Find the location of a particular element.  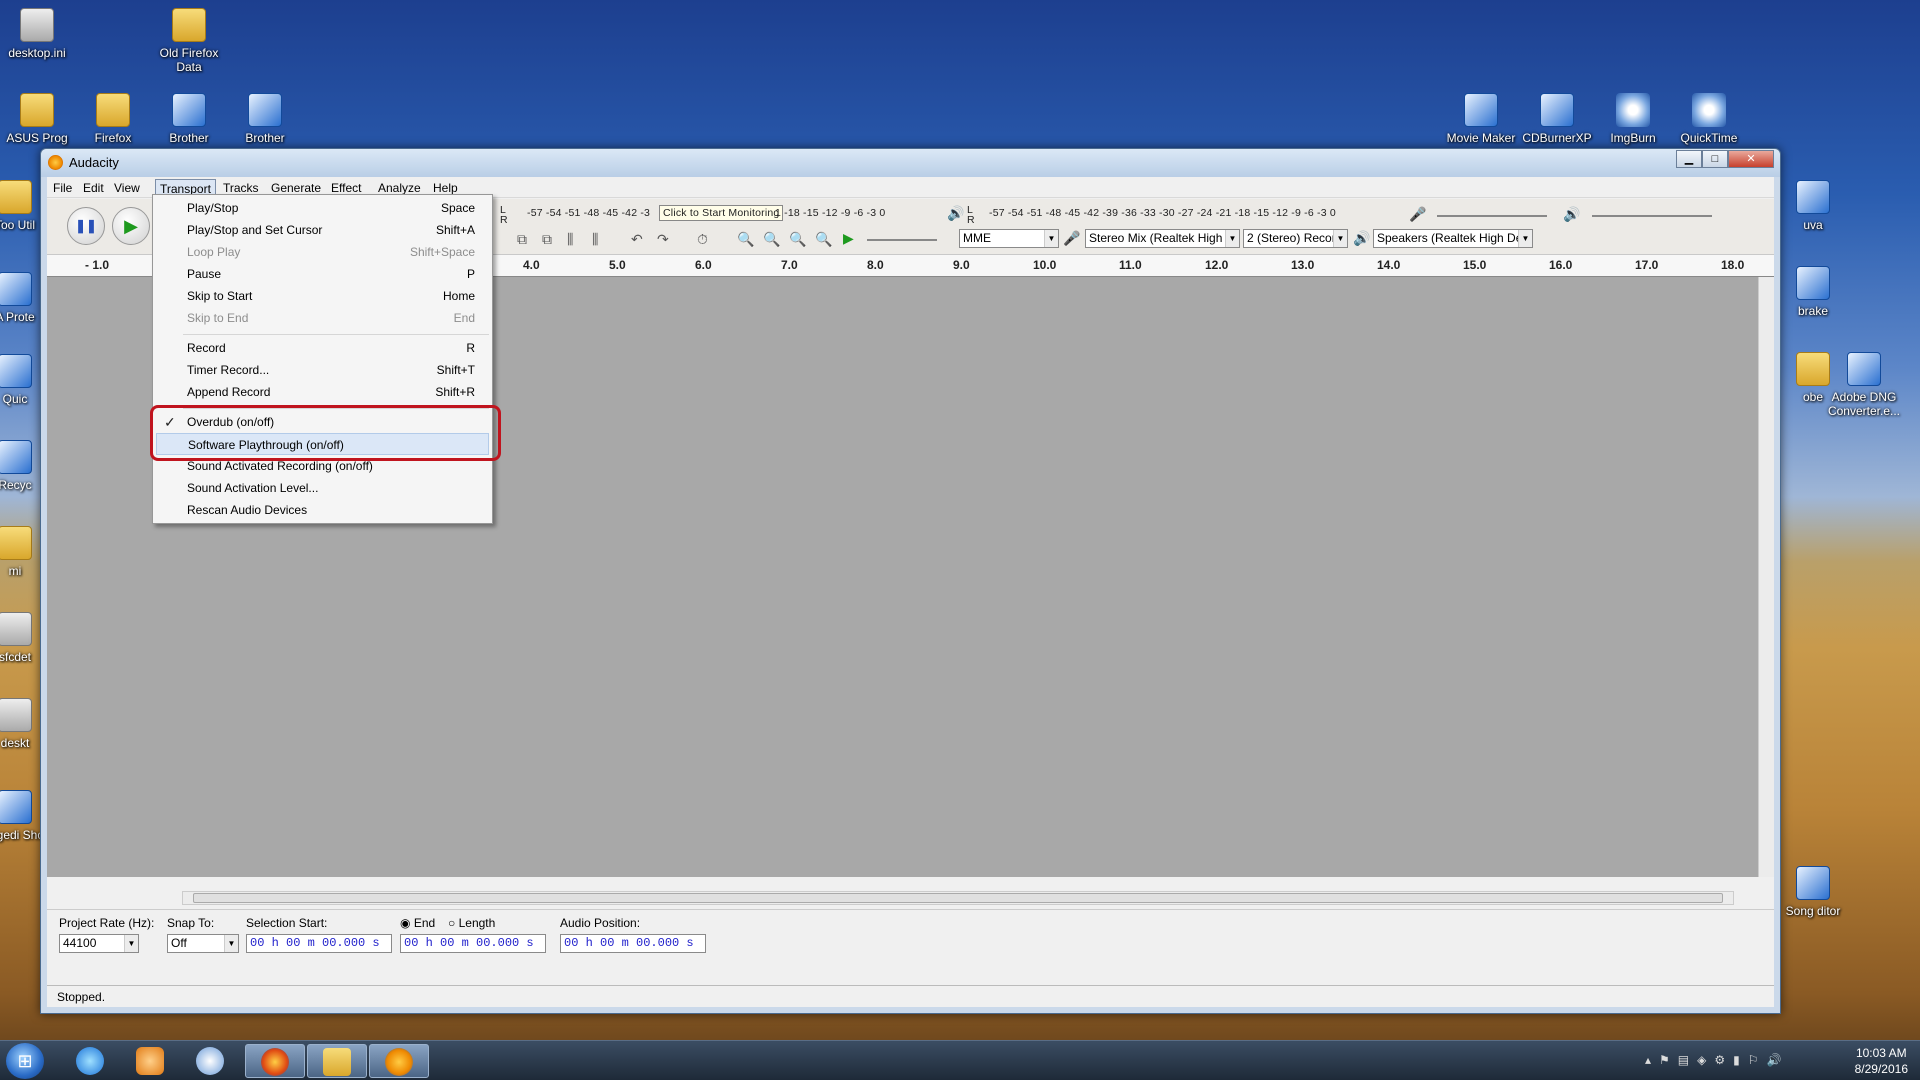

title-bar: Audacity ▁ □ ✕ is located at coordinates (910, 163).